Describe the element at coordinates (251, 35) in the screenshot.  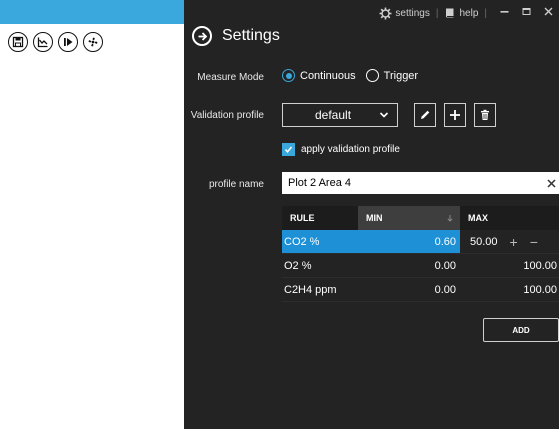
I see `page-title: Settings` at that location.